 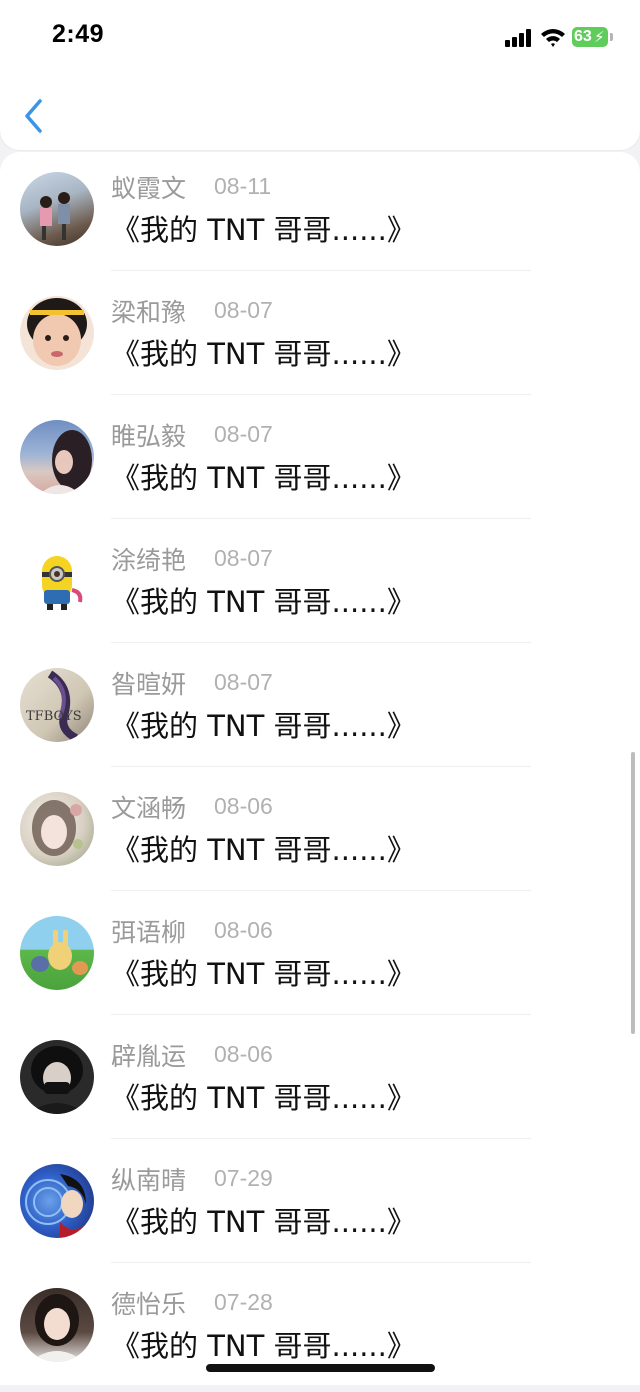 What do you see at coordinates (243, 186) in the screenshot?
I see `message-date: 08-11` at bounding box center [243, 186].